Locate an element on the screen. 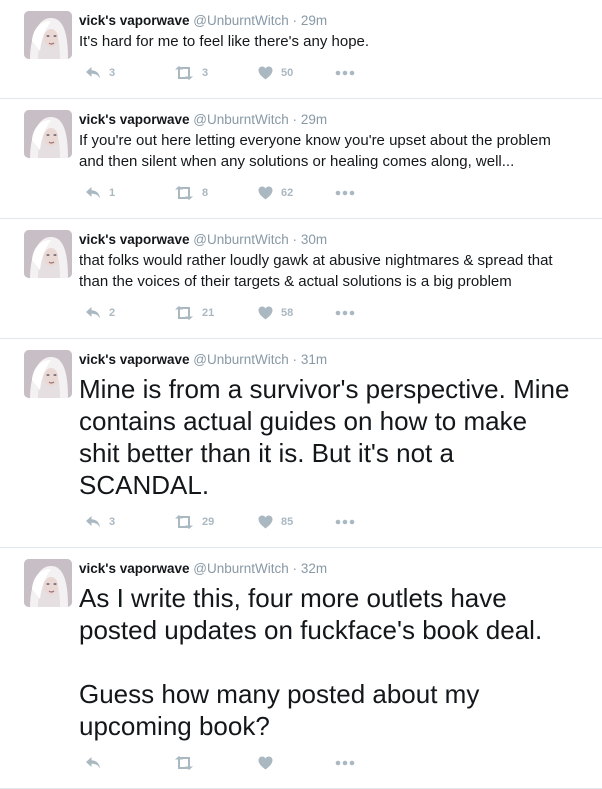 This screenshot has width=602, height=789. retweet-button: 29 is located at coordinates (216, 522).